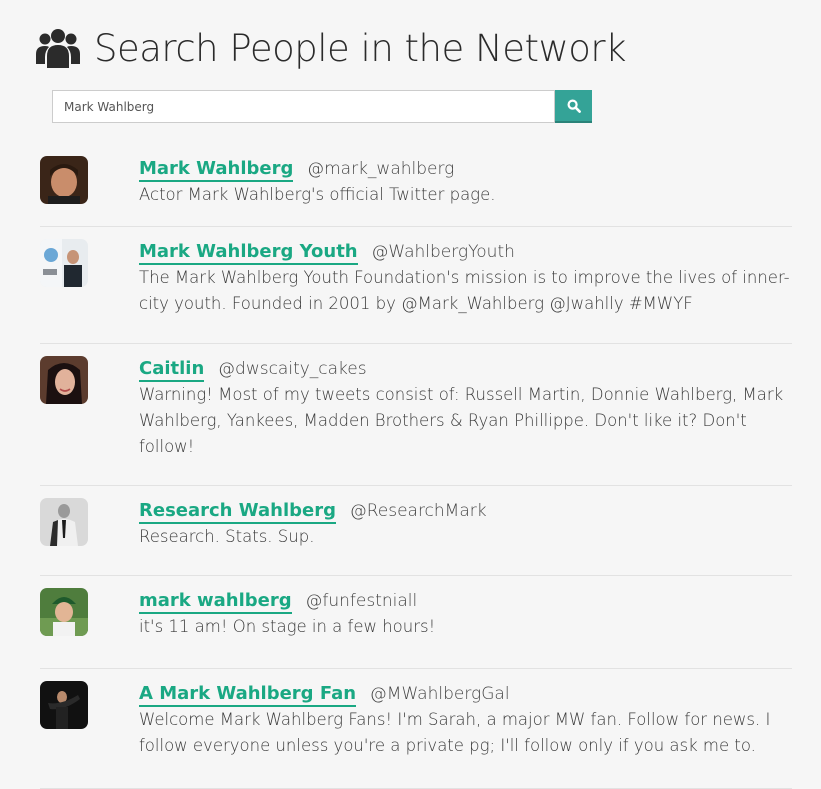 Image resolution: width=821 pixels, height=789 pixels. What do you see at coordinates (292, 369) in the screenshot?
I see `user-handle: @dwscaity_cakes` at bounding box center [292, 369].